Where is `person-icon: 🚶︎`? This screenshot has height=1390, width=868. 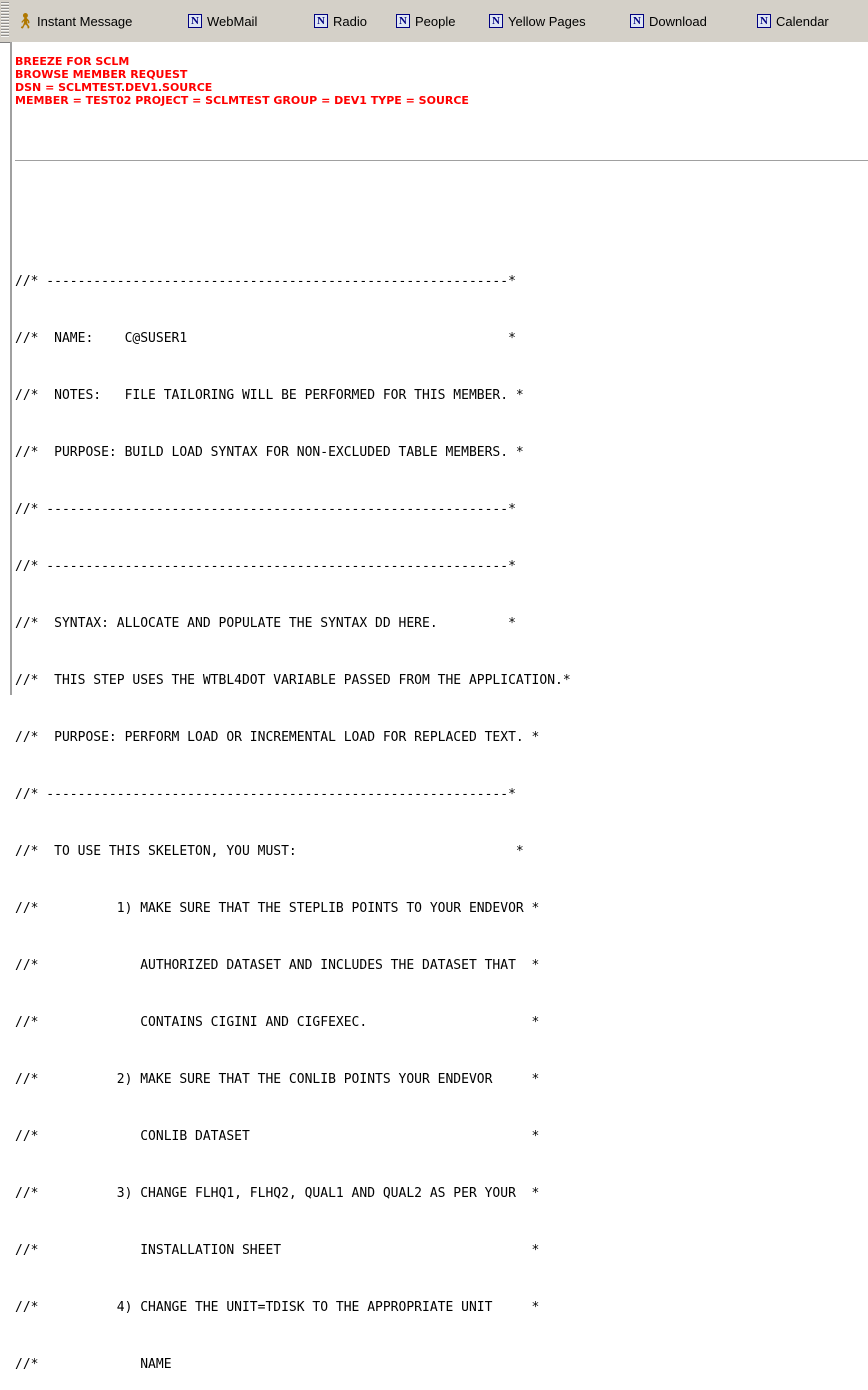 person-icon: 🚶︎ is located at coordinates (25, 21).